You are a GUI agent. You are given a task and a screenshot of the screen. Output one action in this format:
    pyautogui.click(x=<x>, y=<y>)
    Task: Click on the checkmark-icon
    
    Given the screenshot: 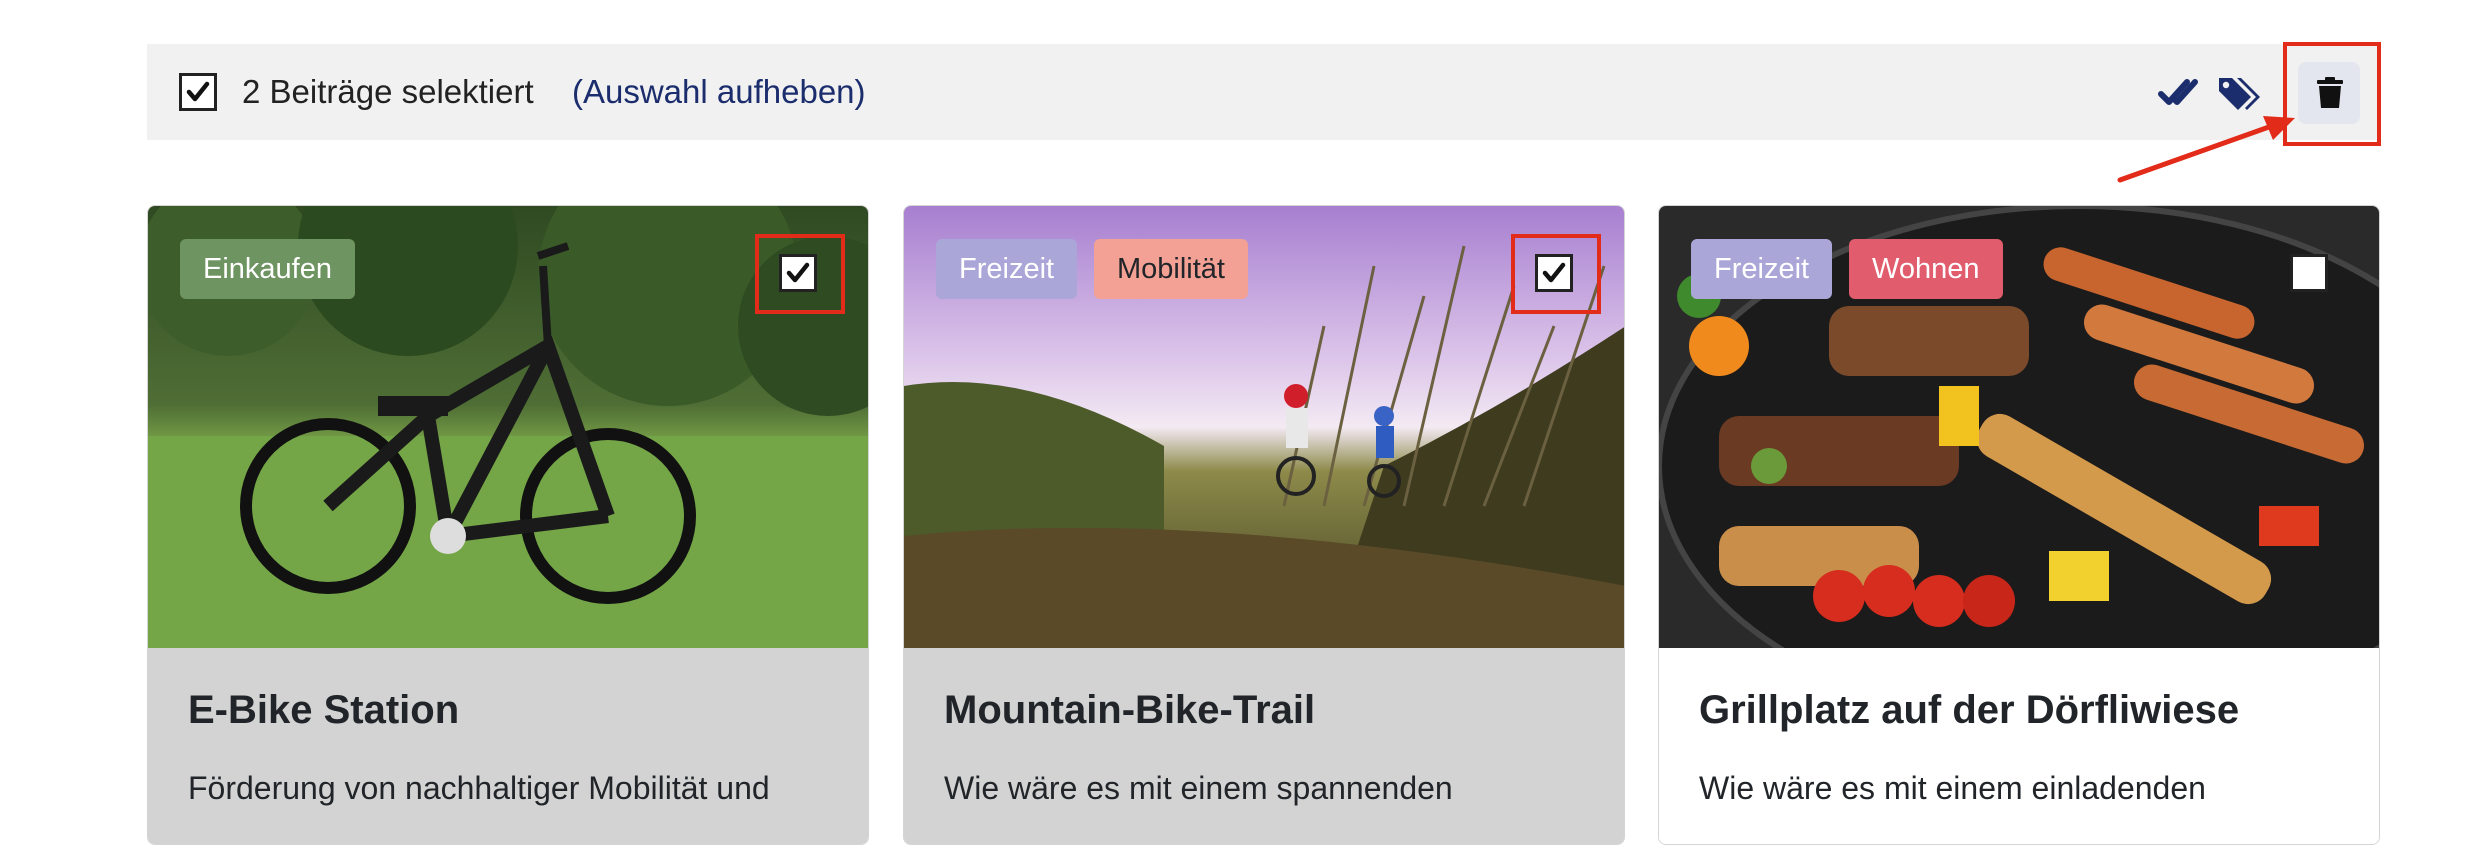 What is the action you would take?
    pyautogui.click(x=198, y=91)
    